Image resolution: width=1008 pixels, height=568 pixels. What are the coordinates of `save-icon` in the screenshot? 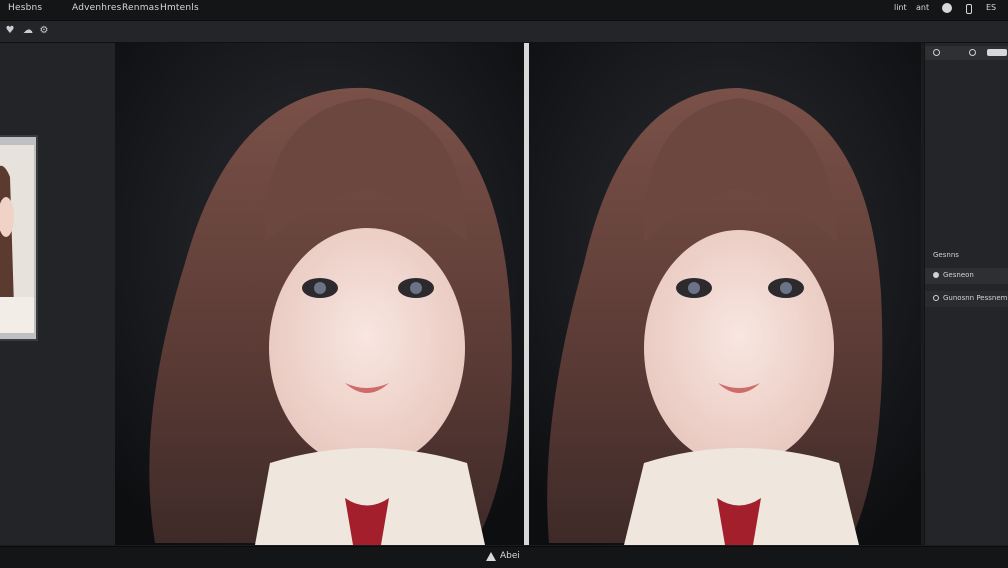 It's located at (969, 9).